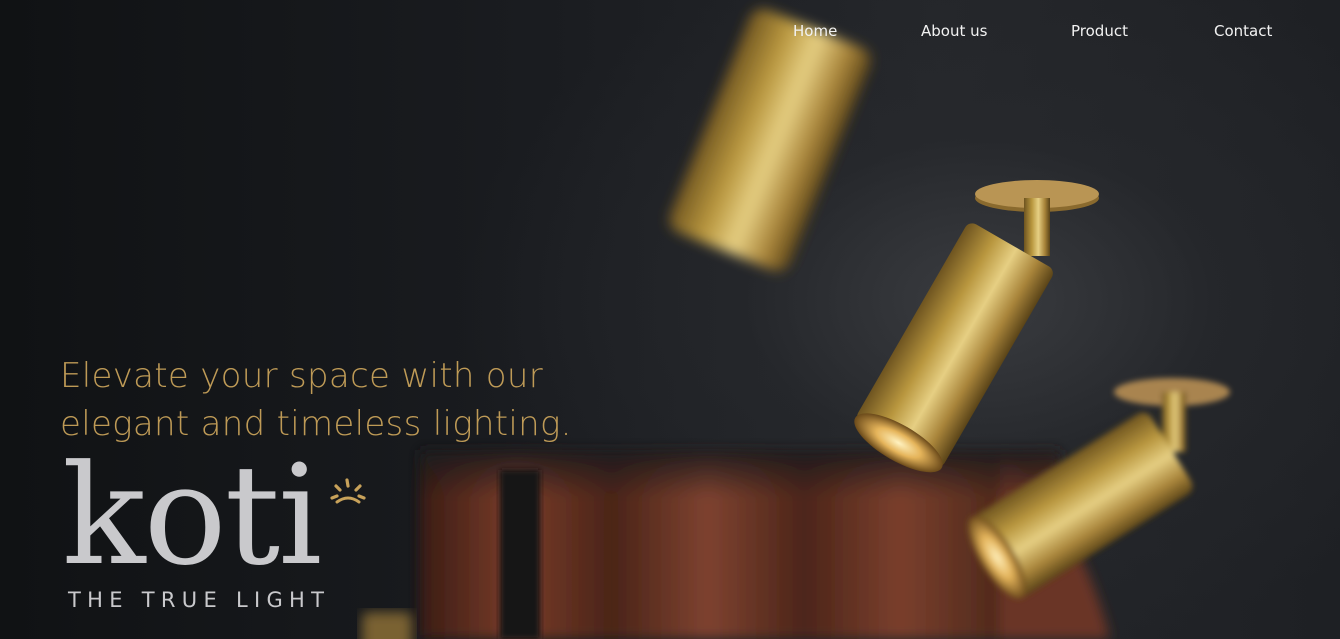 The width and height of the screenshot is (1340, 639). I want to click on nav-home-link: Home, so click(815, 31).